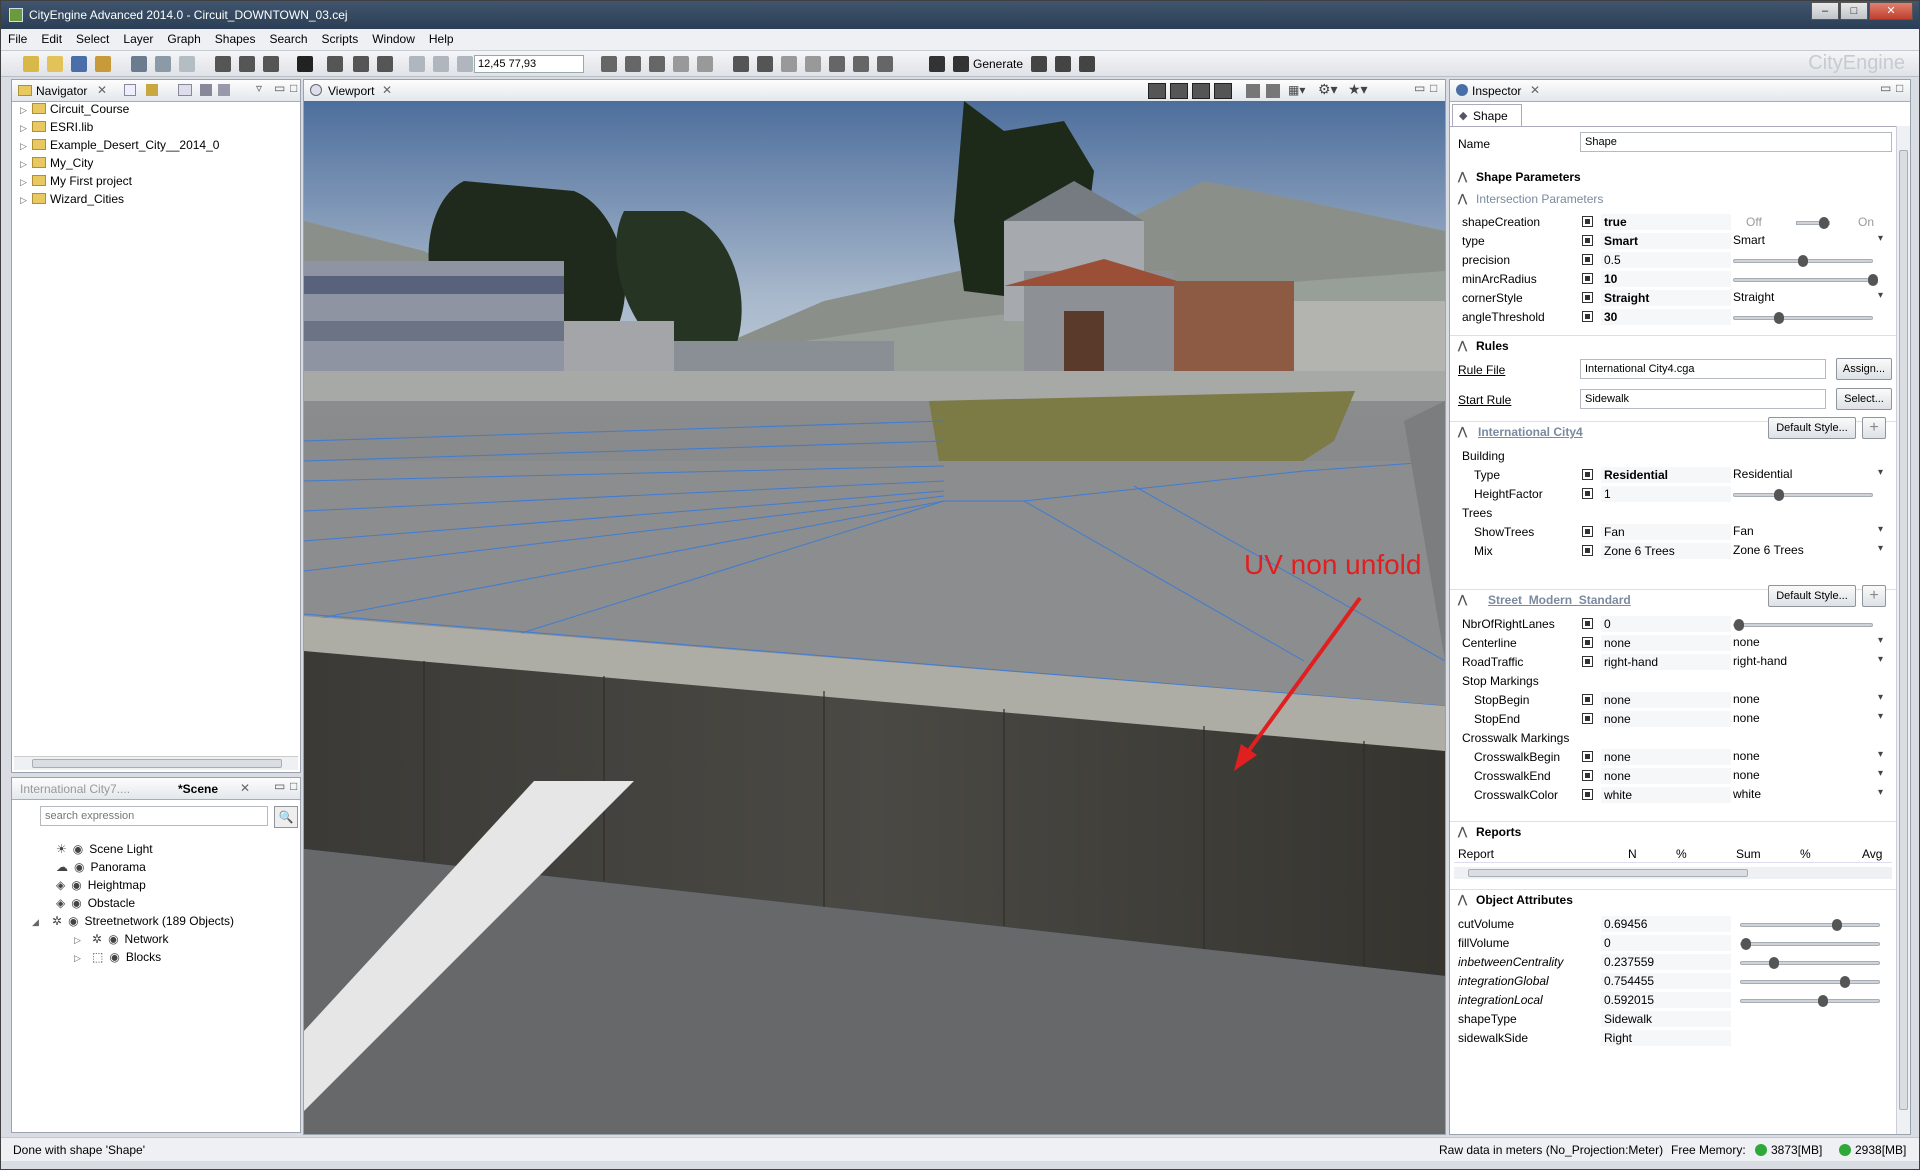 The width and height of the screenshot is (1920, 1170). I want to click on height-icon, so click(441, 64).